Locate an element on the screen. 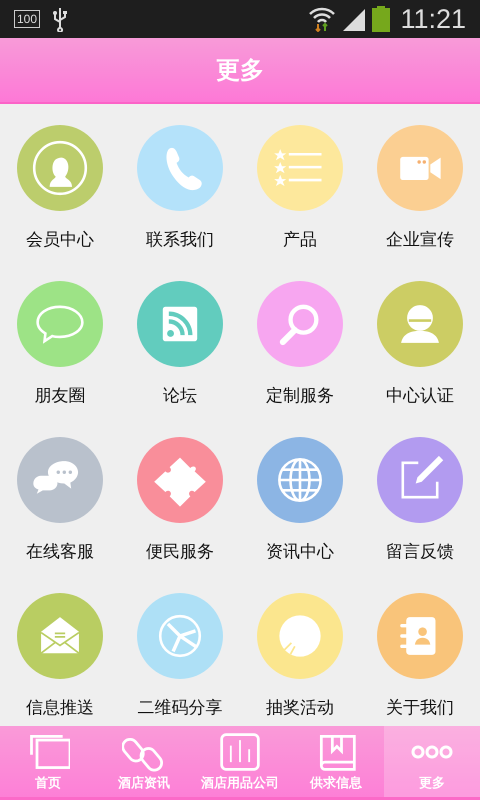  menu-item-label: 在线客服 is located at coordinates (60, 551).